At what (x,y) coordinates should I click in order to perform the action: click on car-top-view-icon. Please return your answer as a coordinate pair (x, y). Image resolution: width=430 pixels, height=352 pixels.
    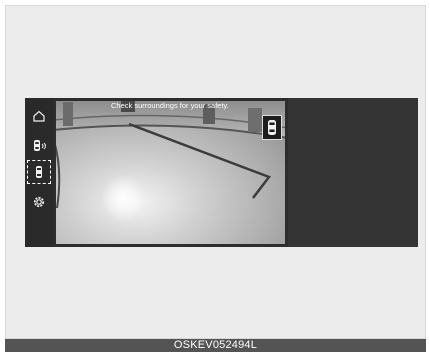
    Looking at the image, I should click on (39, 172).